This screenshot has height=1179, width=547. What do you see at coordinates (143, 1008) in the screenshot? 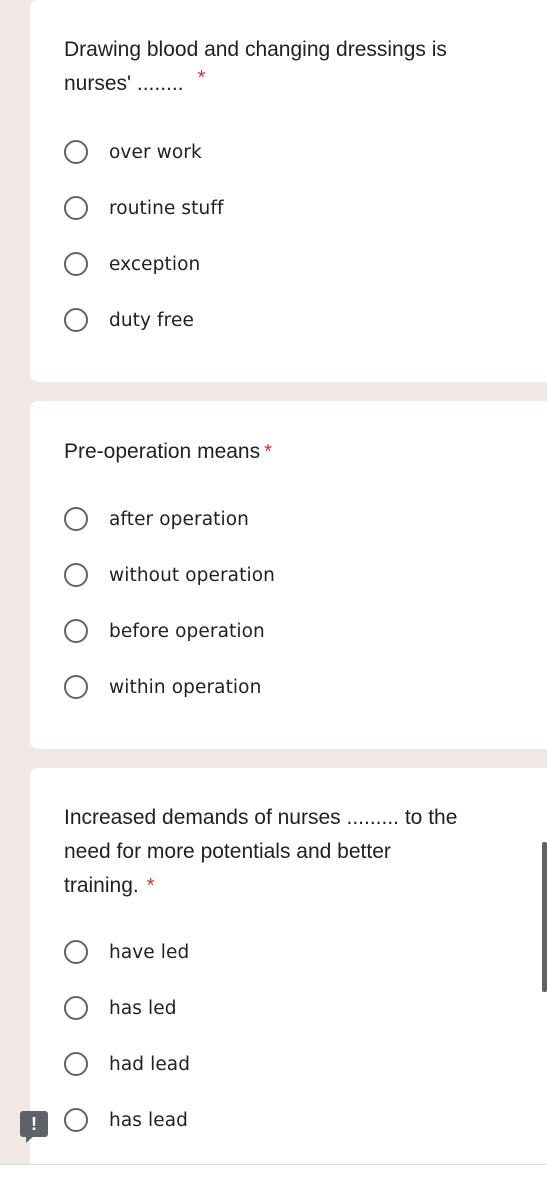
I see `option-label: has led` at bounding box center [143, 1008].